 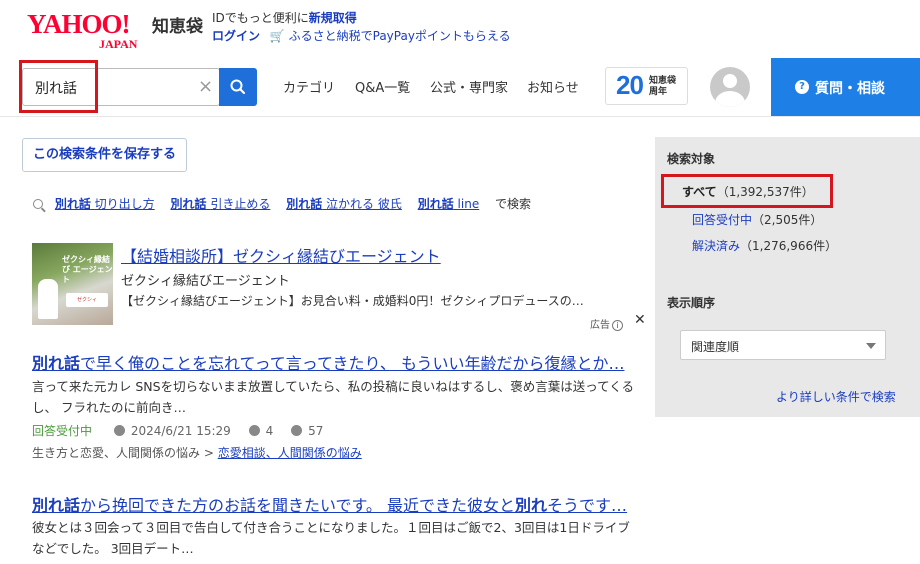 What do you see at coordinates (79, 24) in the screenshot?
I see `logo-wordmark: YAHOO!` at bounding box center [79, 24].